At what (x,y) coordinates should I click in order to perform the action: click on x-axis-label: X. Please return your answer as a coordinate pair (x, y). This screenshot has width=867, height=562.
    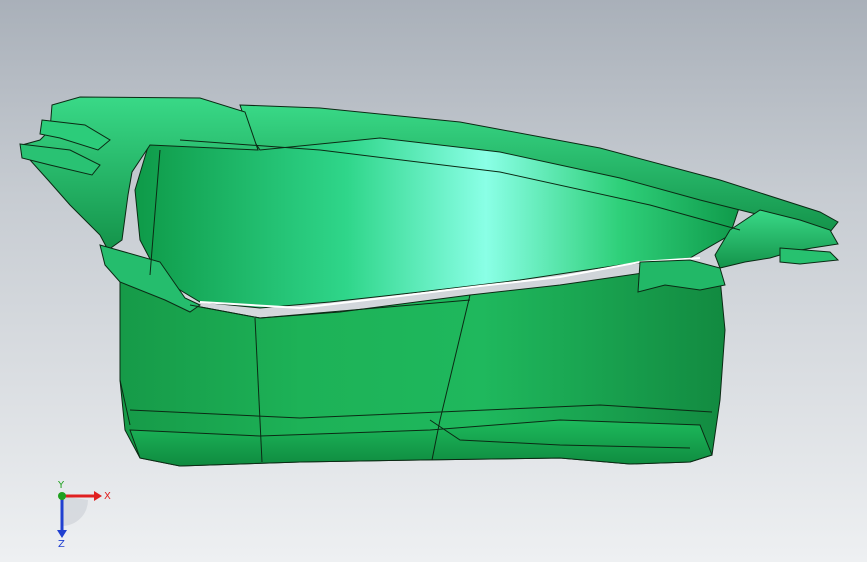
    Looking at the image, I should click on (107, 496).